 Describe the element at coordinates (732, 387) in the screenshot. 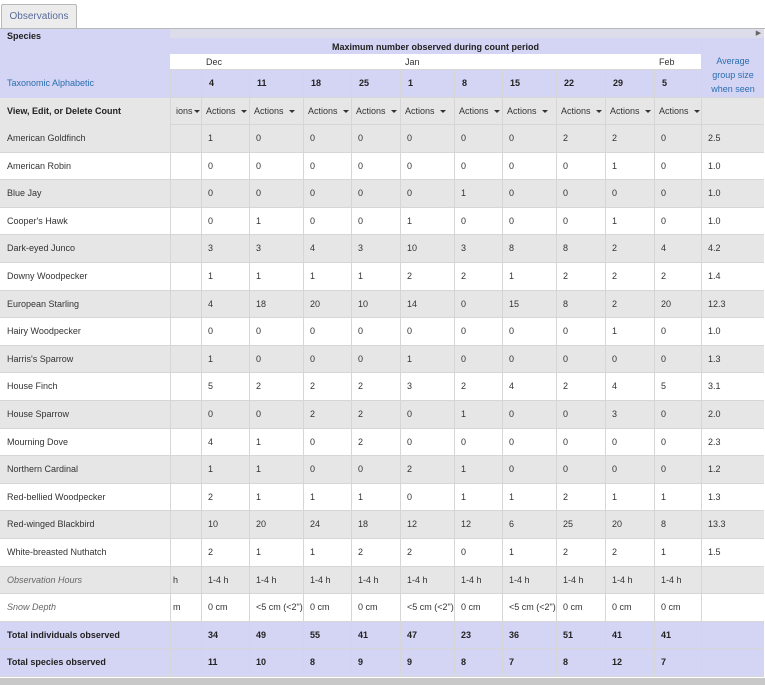

I see `species-row-average: 3.1` at that location.